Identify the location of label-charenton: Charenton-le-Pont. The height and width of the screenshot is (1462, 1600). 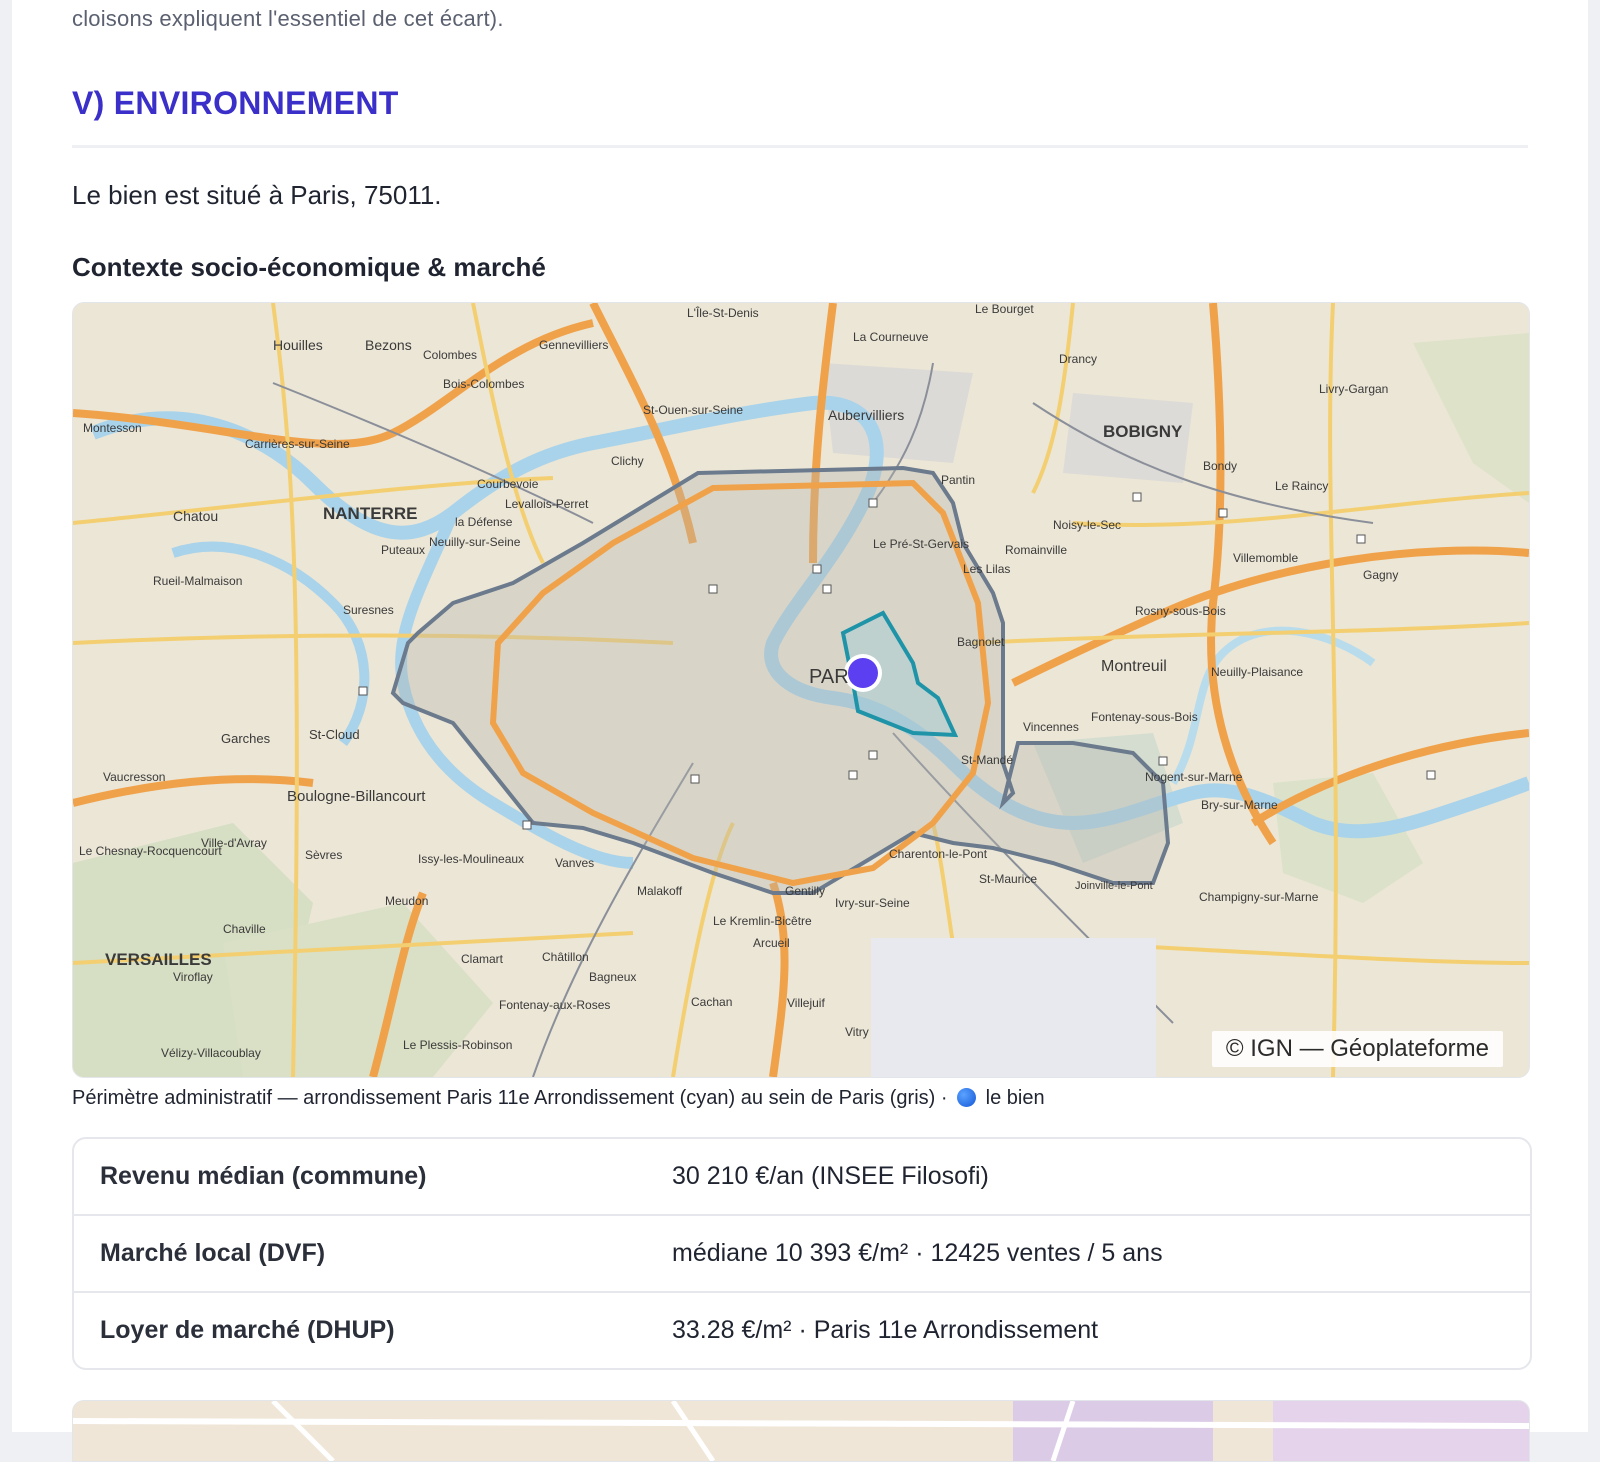
(938, 854).